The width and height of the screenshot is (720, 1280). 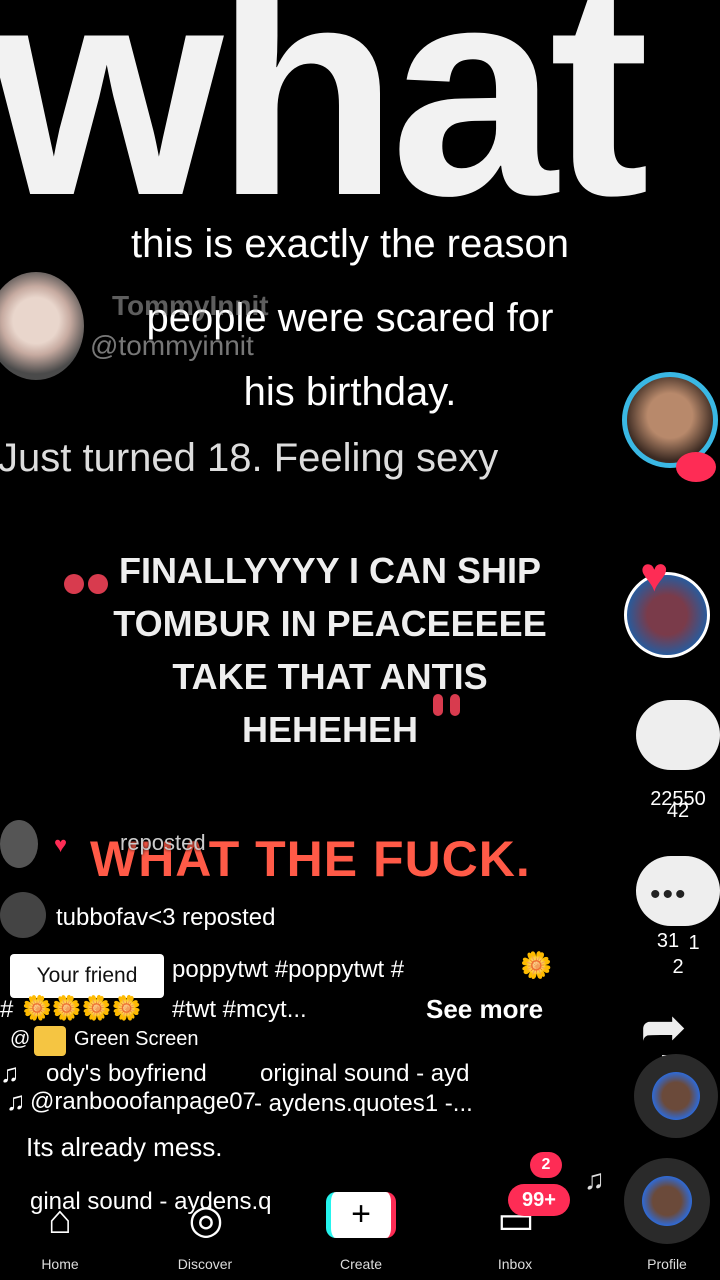 What do you see at coordinates (678, 891) in the screenshot?
I see `comment-bubble-icon: •••` at bounding box center [678, 891].